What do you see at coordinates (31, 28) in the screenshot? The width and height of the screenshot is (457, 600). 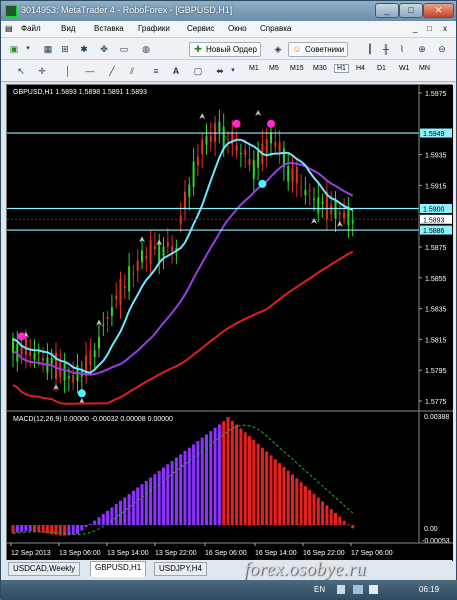 I see `menu-file: Файл` at bounding box center [31, 28].